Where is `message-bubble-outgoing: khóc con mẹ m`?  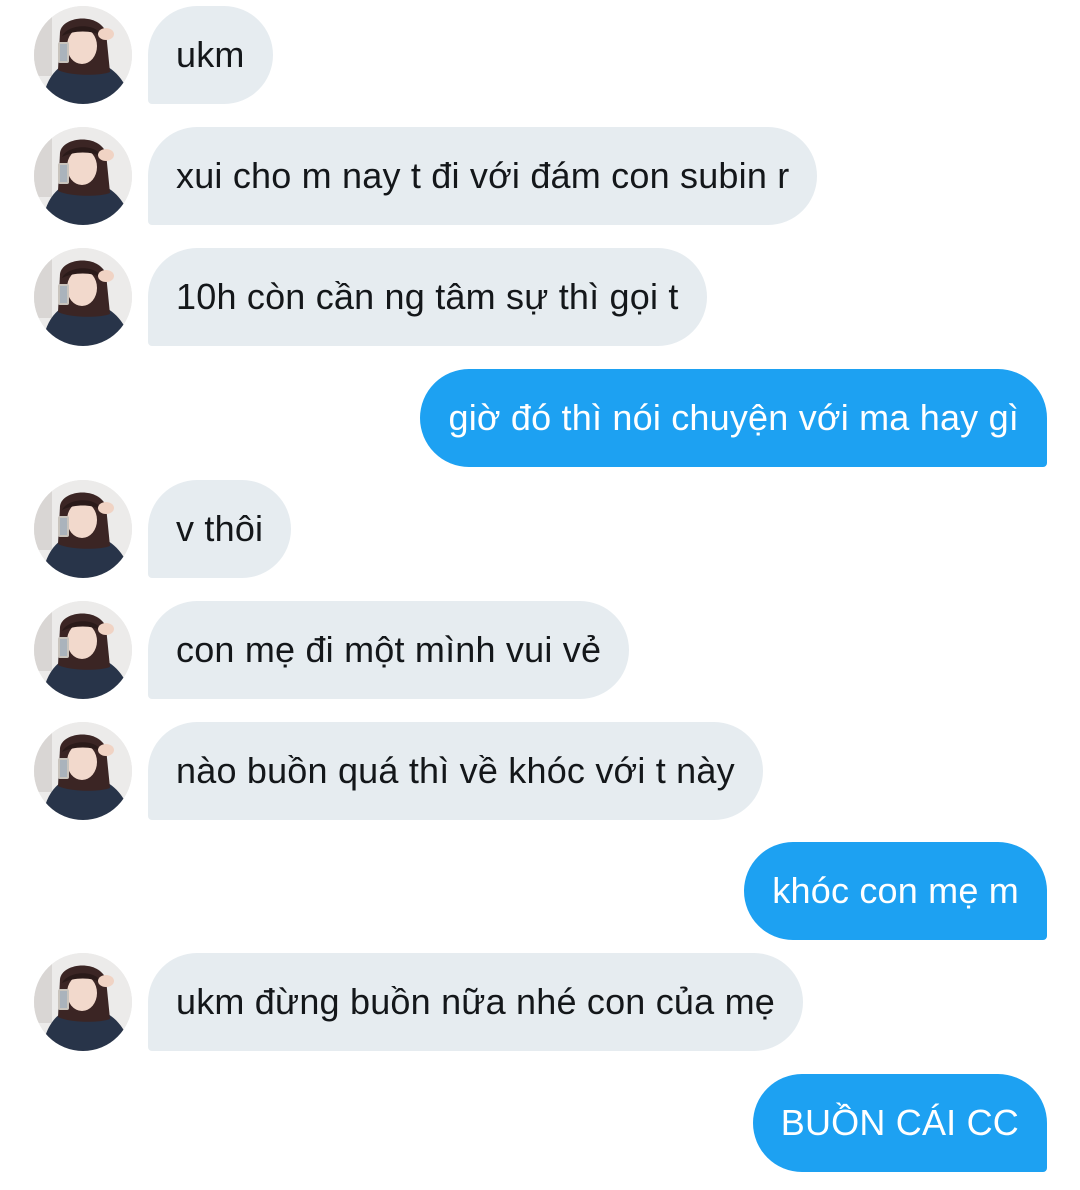
message-bubble-outgoing: khóc con mẹ m is located at coordinates (895, 891).